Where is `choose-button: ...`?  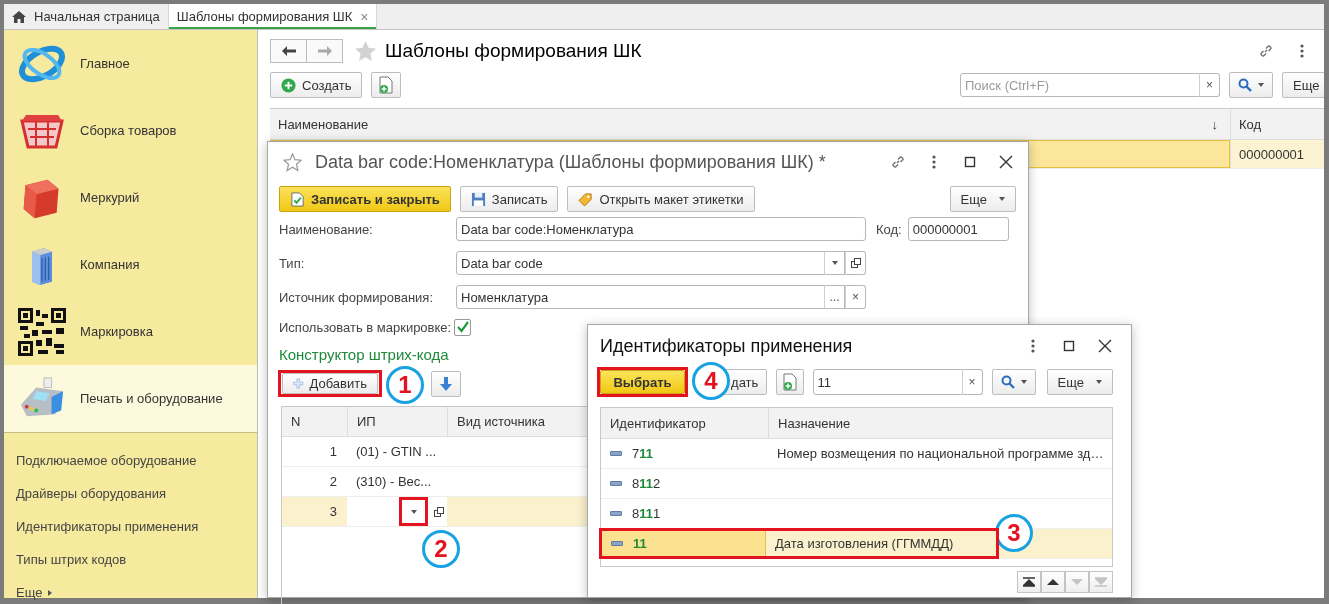 choose-button: ... is located at coordinates (834, 297).